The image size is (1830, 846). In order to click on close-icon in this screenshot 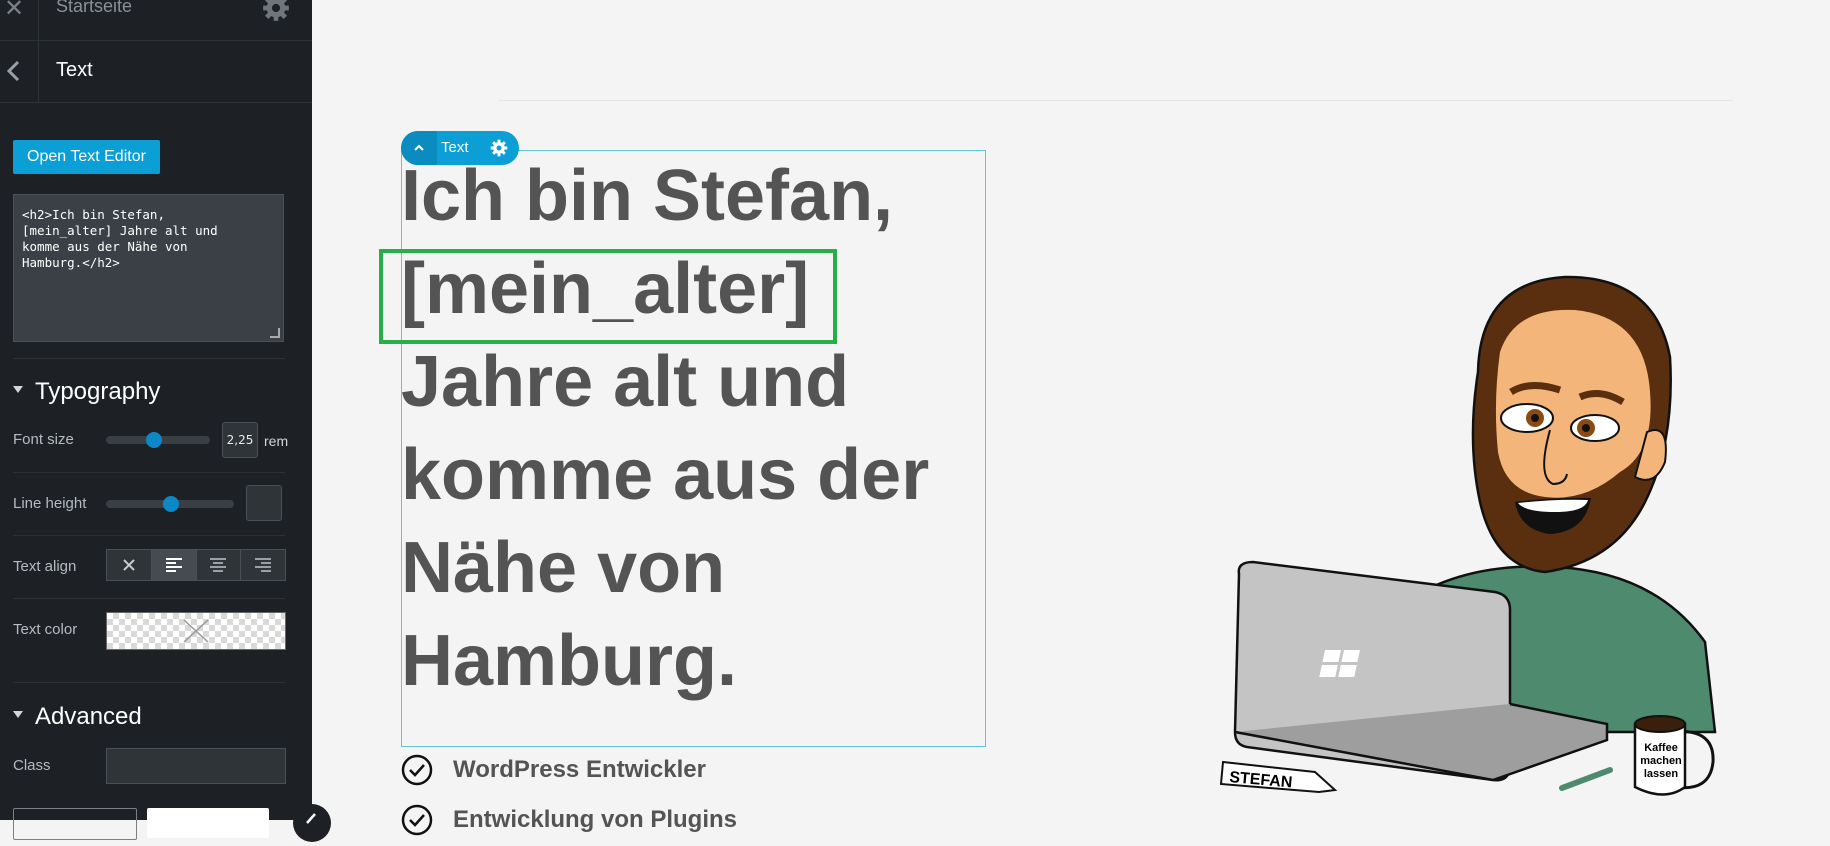, I will do `click(129, 565)`.